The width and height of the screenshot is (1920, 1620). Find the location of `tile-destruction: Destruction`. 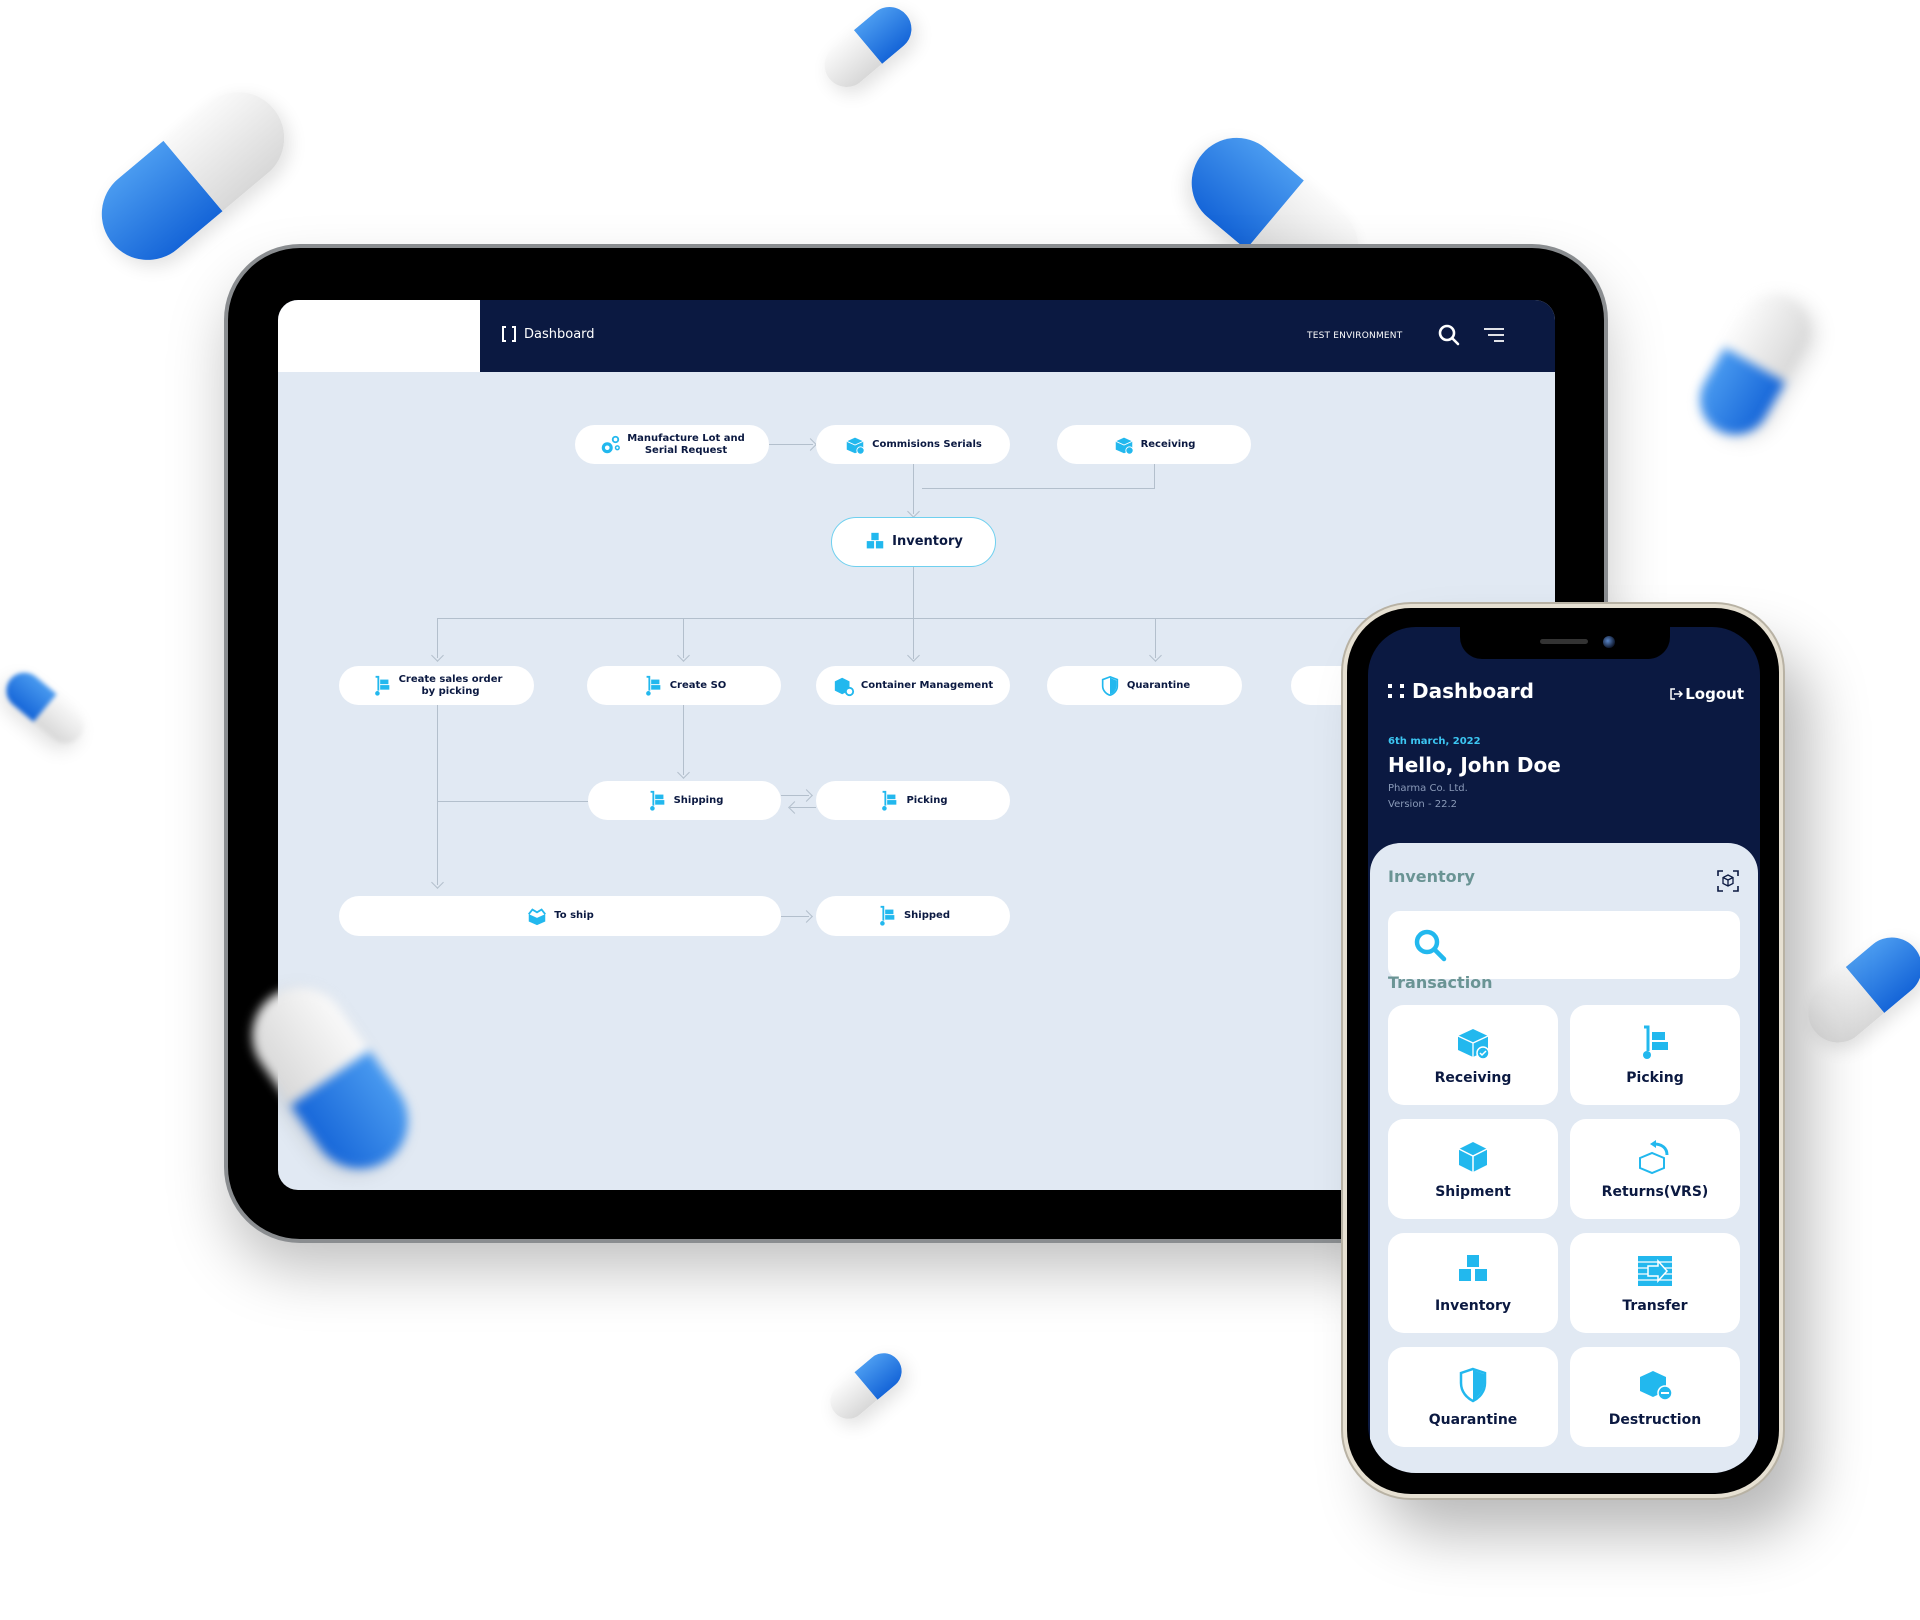

tile-destruction: Destruction is located at coordinates (1655, 1397).